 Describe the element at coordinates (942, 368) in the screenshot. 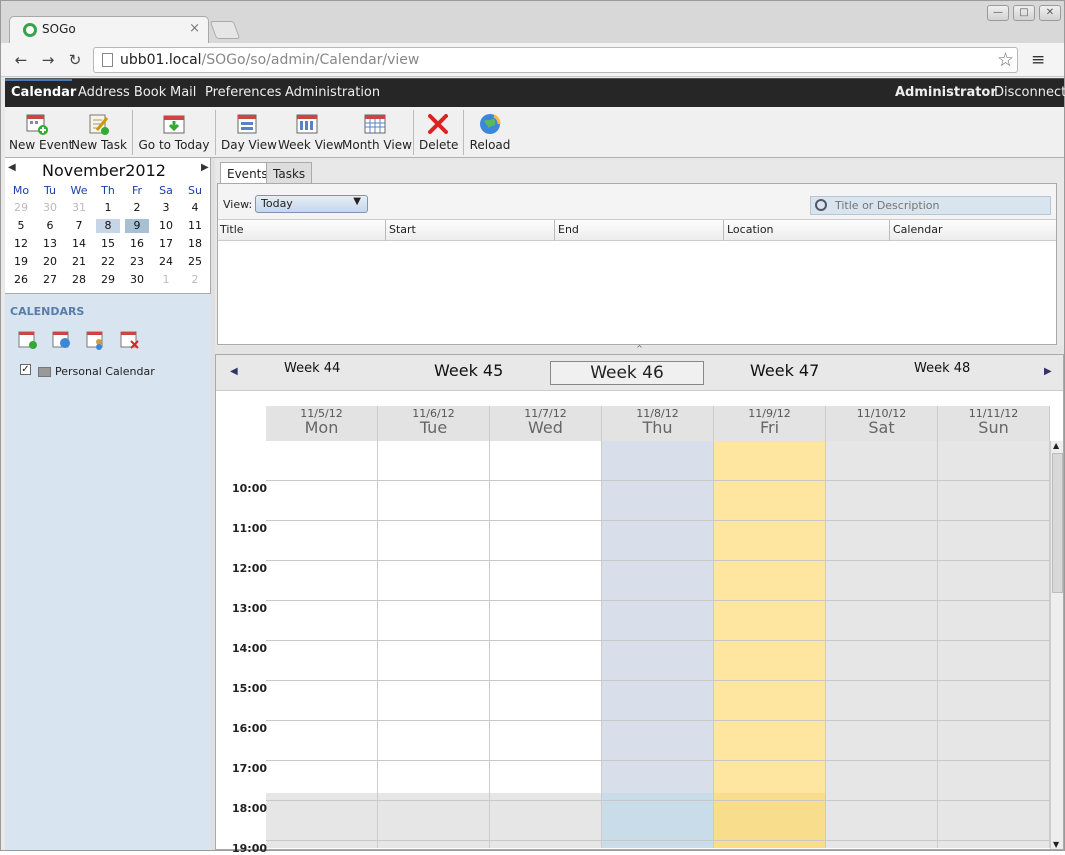

I see `week-48-link: Week 48` at that location.